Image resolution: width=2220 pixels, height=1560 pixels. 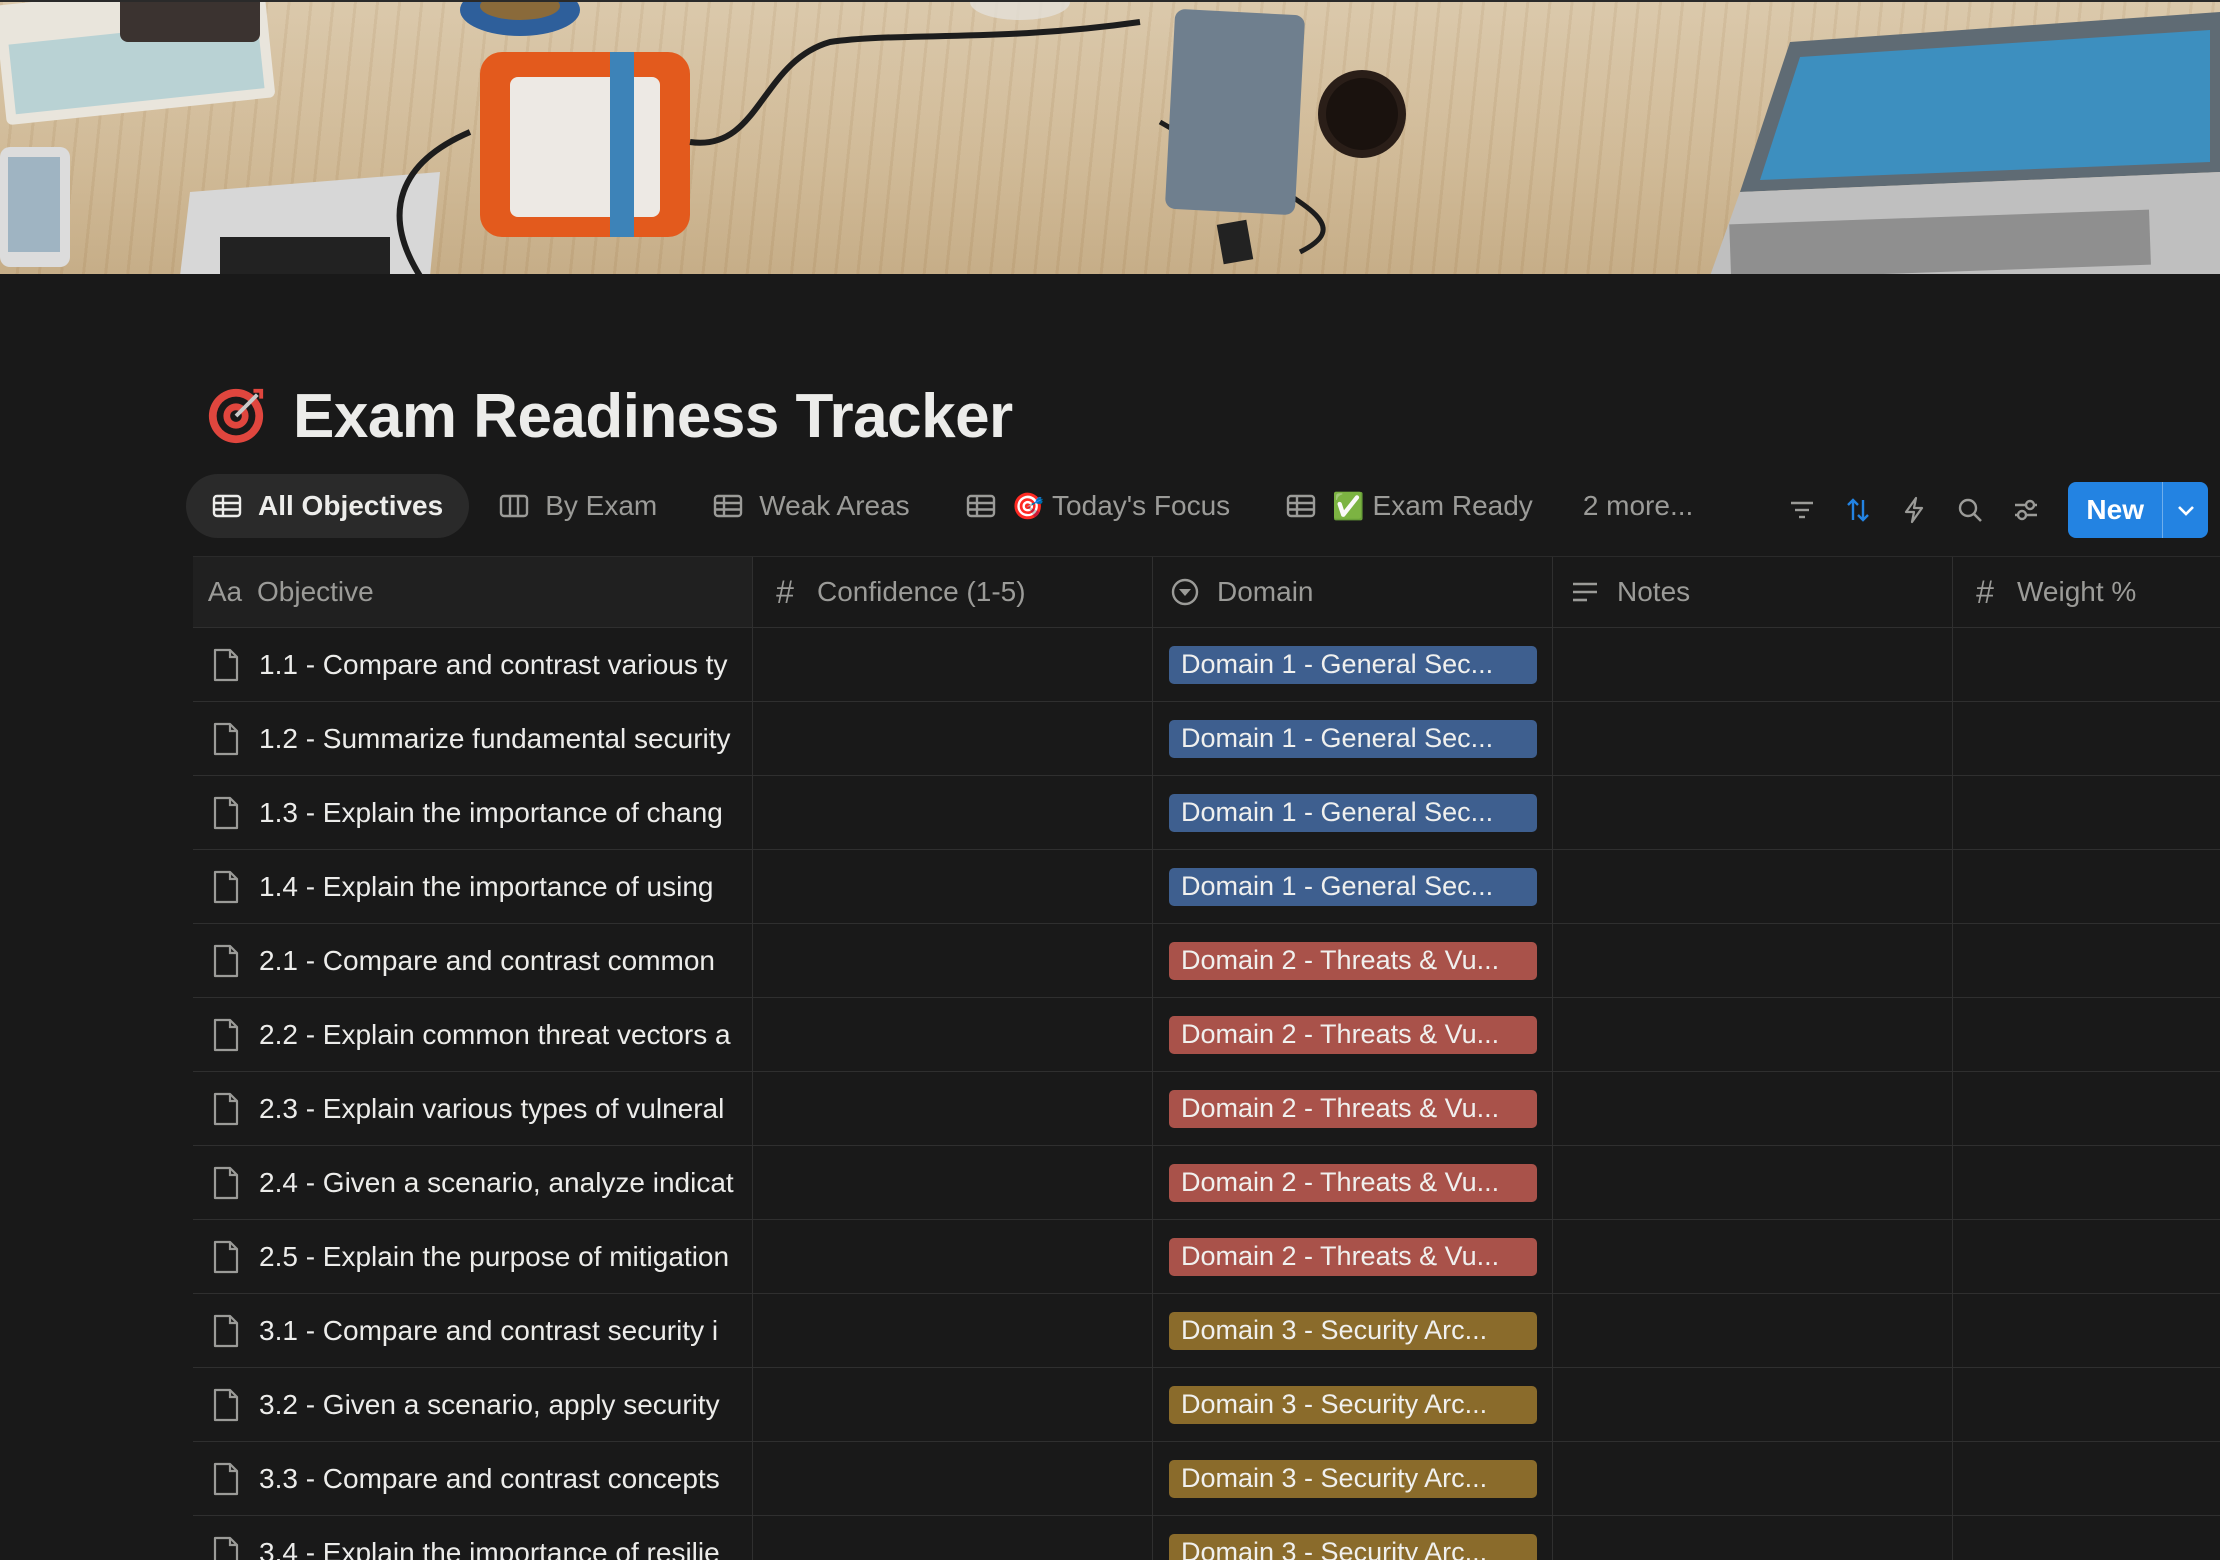 I want to click on tab-all-objectives: All Objectives, so click(x=328, y=506).